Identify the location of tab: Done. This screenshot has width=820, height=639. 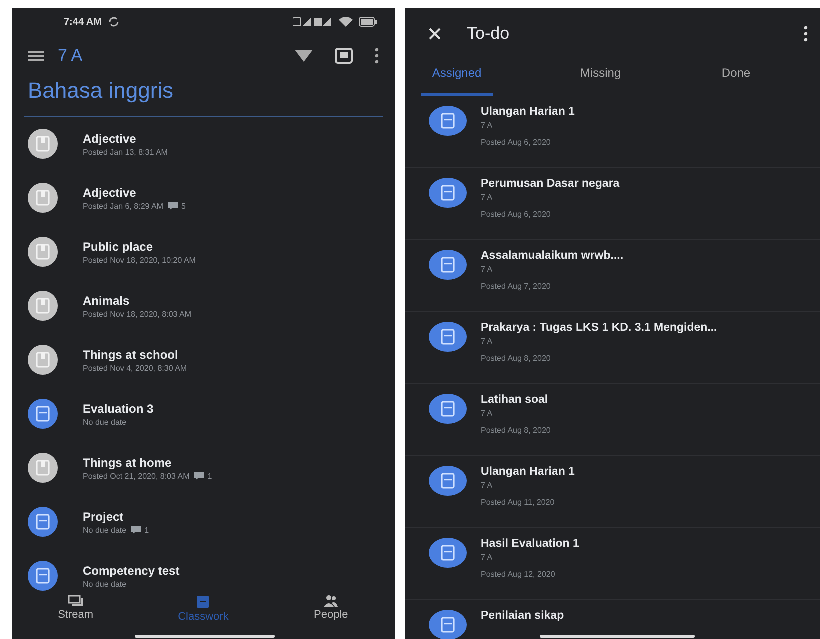
(736, 78).